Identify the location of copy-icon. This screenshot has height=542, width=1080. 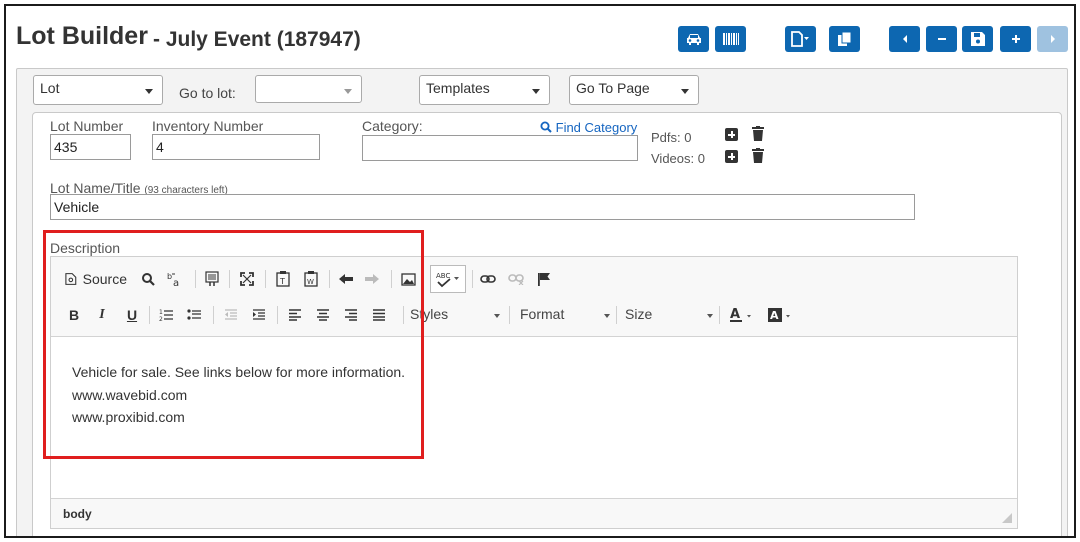
(844, 38).